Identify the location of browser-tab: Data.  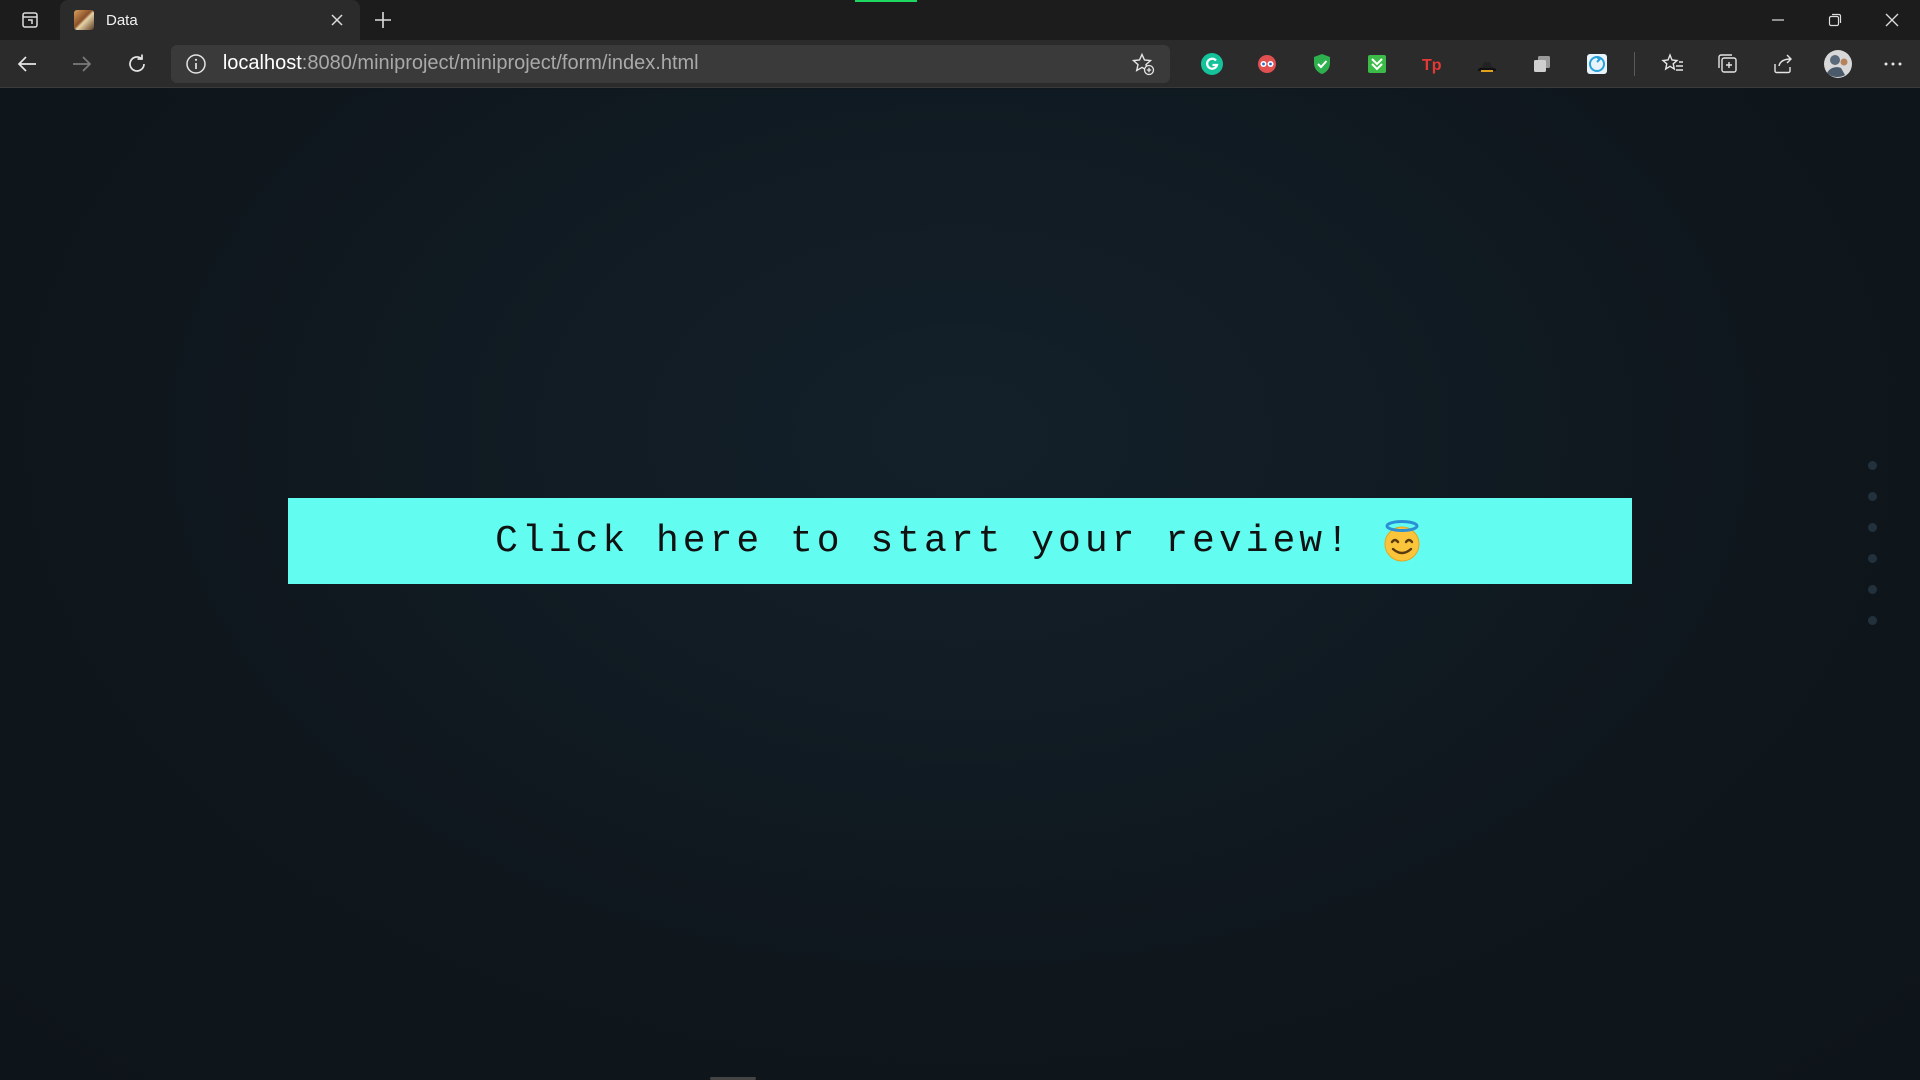
(210, 20).